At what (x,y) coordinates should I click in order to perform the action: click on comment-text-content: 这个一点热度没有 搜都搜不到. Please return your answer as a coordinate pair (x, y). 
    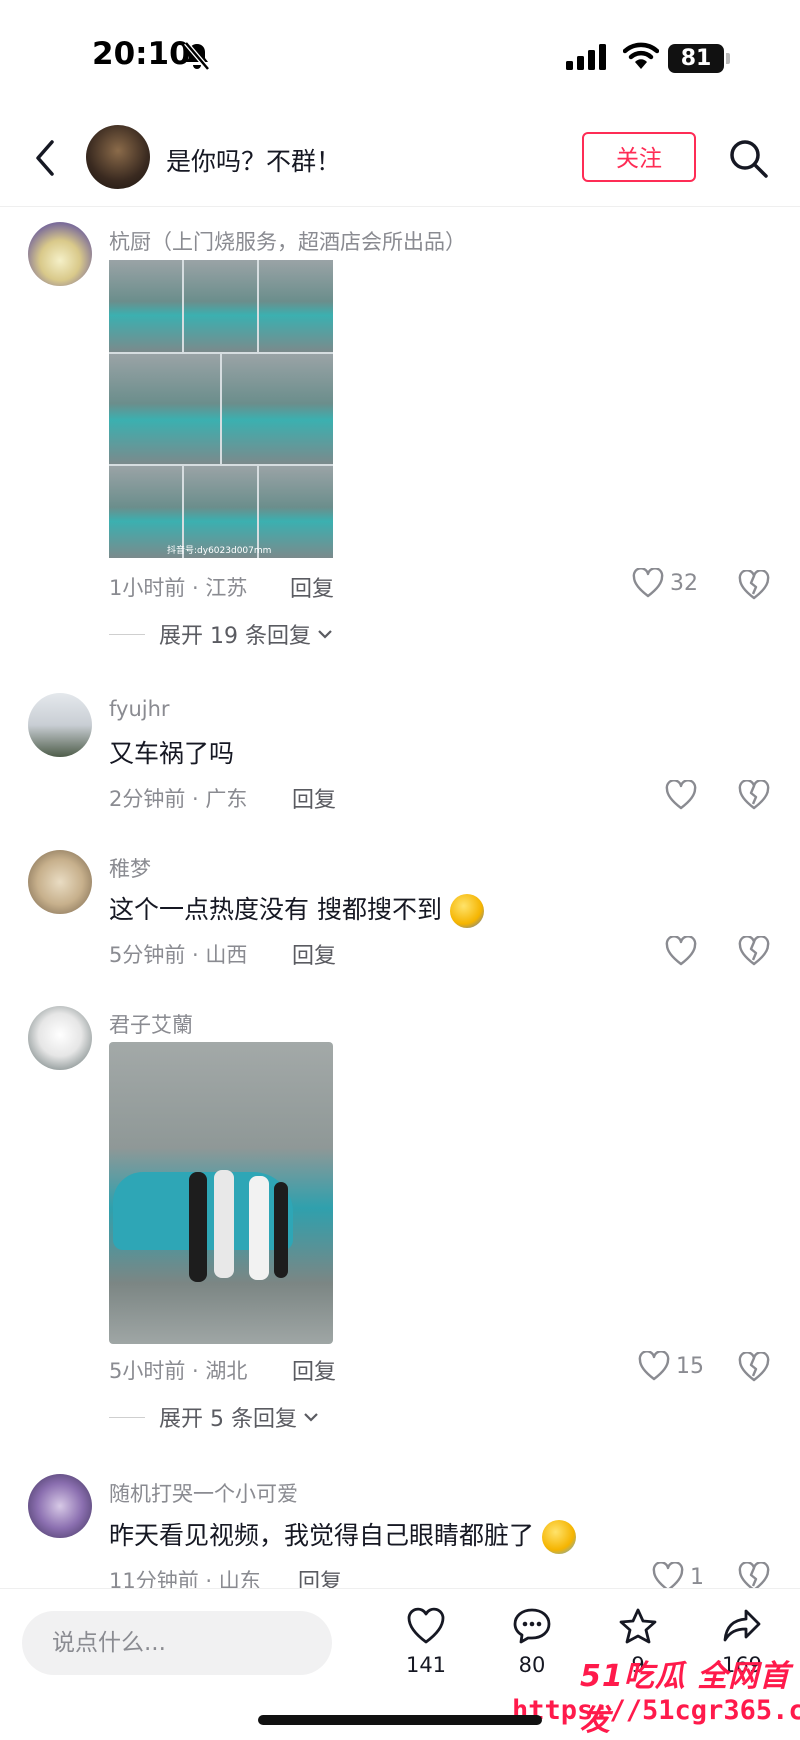
    Looking at the image, I should click on (275, 909).